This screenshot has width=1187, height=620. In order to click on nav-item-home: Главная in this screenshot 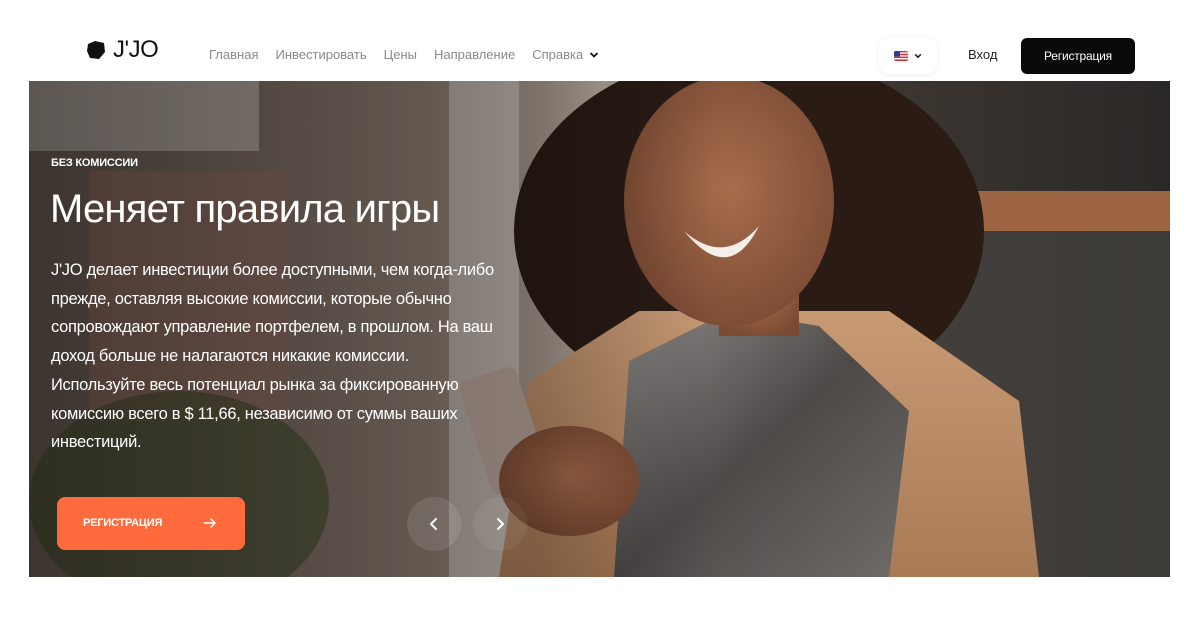, I will do `click(233, 54)`.